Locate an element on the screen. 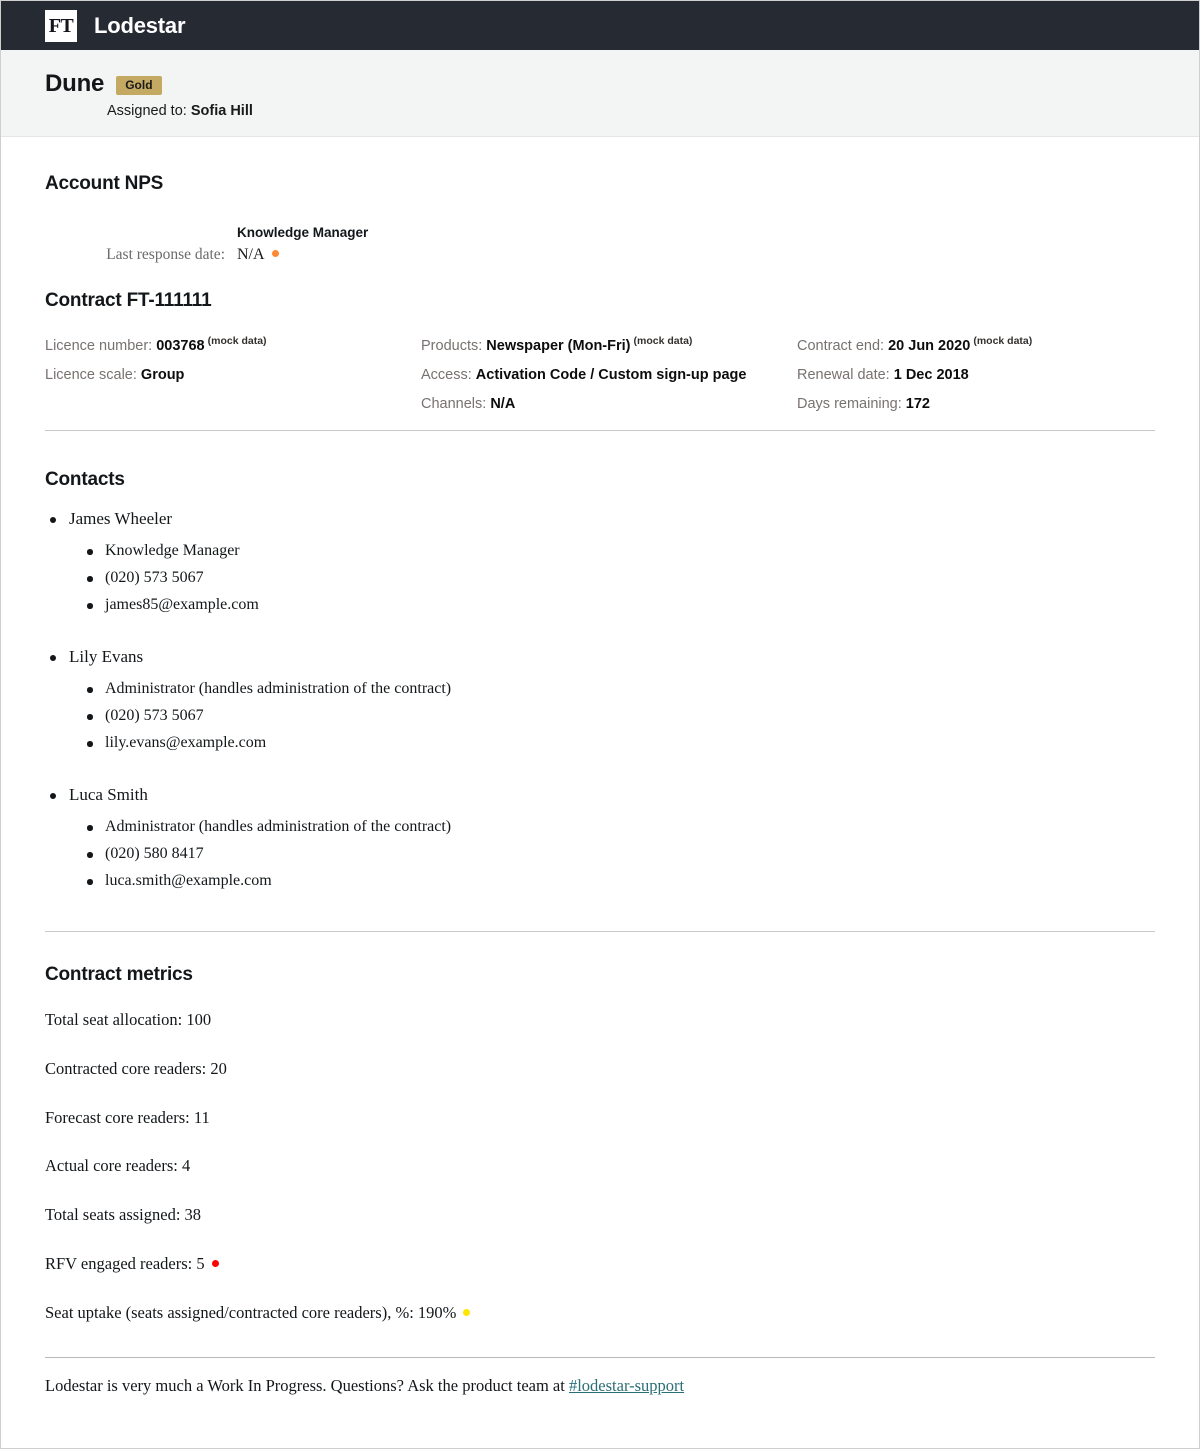 The height and width of the screenshot is (1449, 1200). contract-detail-label: Licence scale: is located at coordinates (91, 375).